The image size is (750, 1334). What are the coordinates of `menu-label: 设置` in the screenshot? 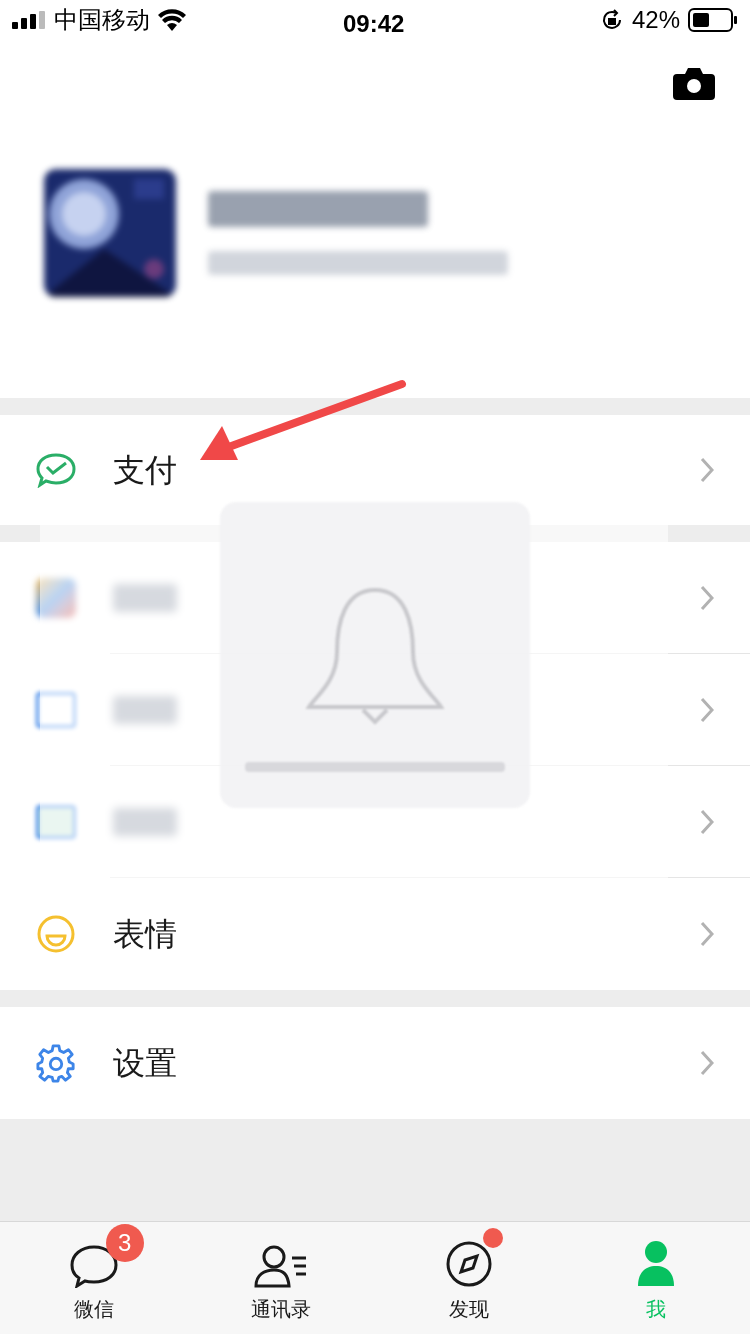 It's located at (145, 1063).